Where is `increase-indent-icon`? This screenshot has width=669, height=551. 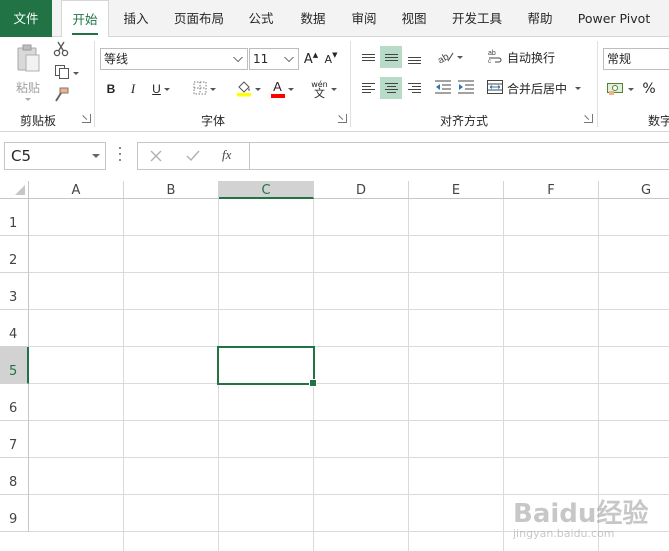
increase-indent-icon is located at coordinates (466, 88).